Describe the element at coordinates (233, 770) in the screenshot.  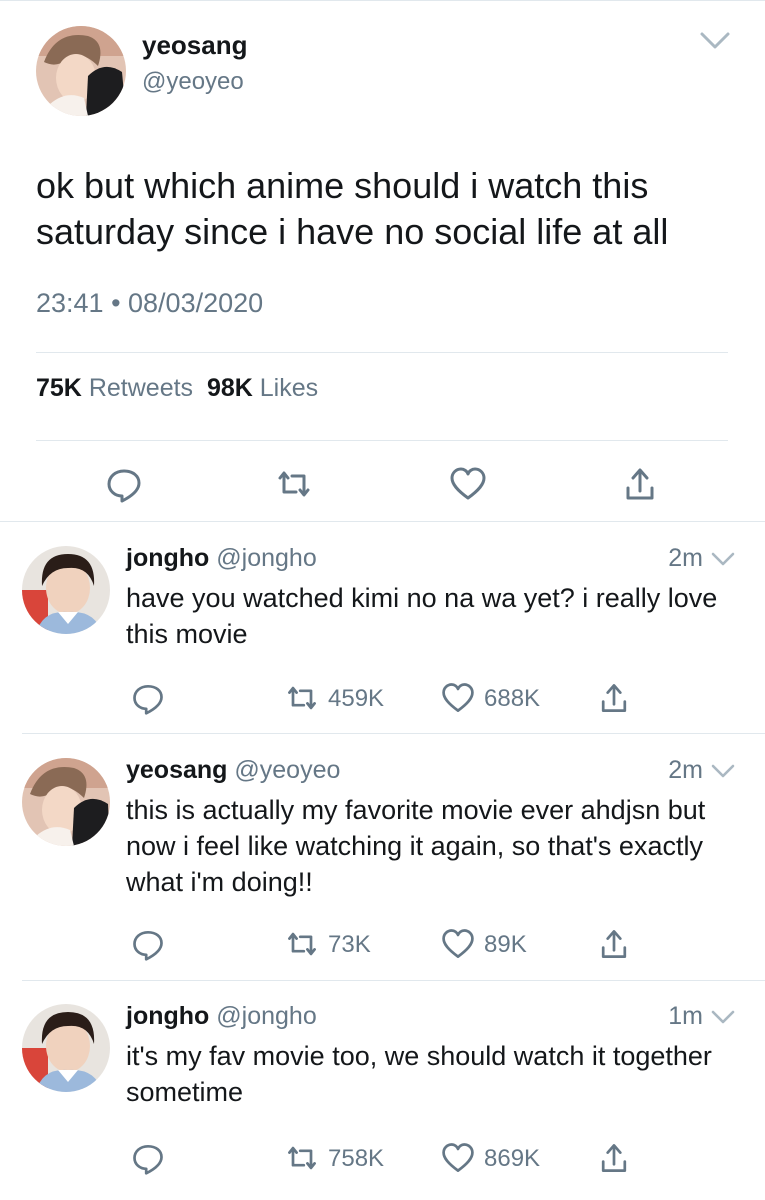
I see `reply-header: yeosang @yeoyeo` at that location.